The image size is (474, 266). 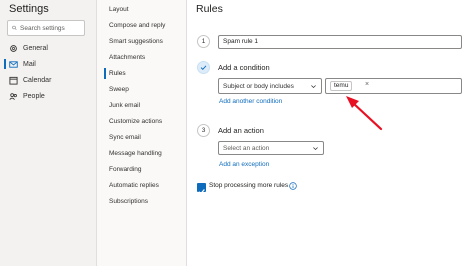 I want to click on mail-setting-automatic-replies: Automatic replies, so click(x=134, y=186).